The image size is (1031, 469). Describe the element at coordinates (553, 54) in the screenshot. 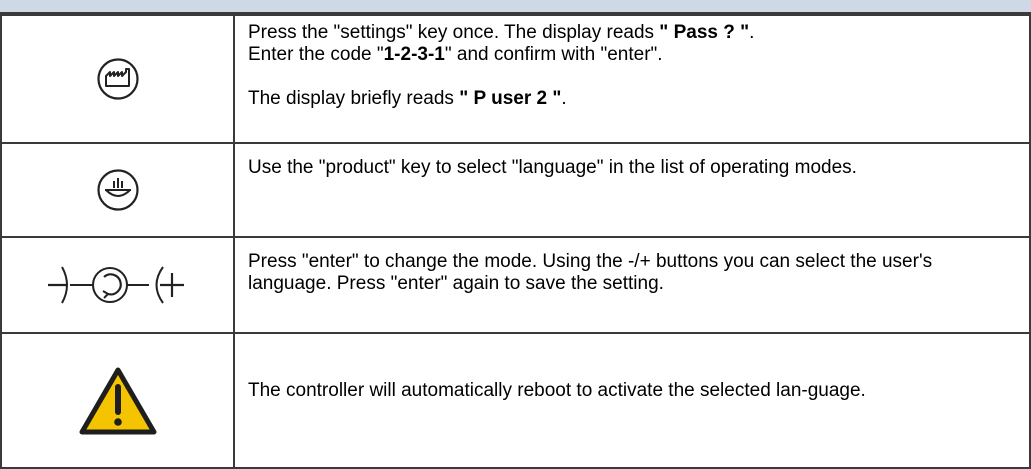

I see `step1-line2-end: " and confirm with "enter".` at that location.